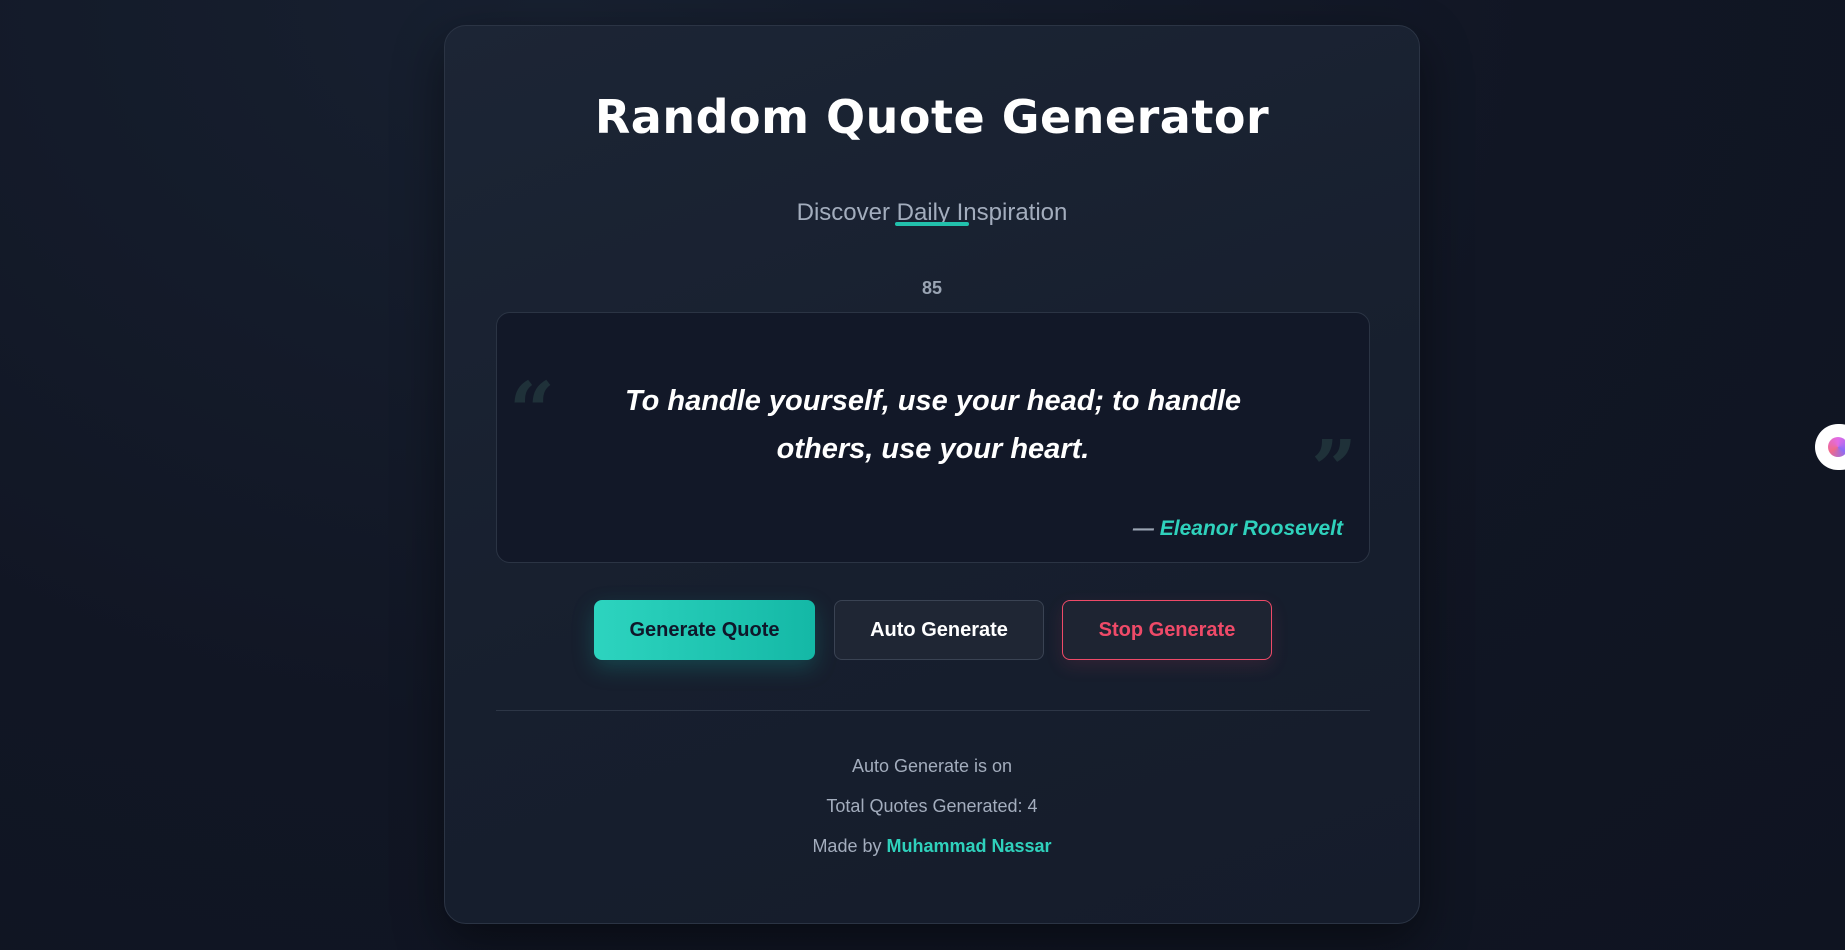  I want to click on page-title: Random Quote Generator, so click(932, 117).